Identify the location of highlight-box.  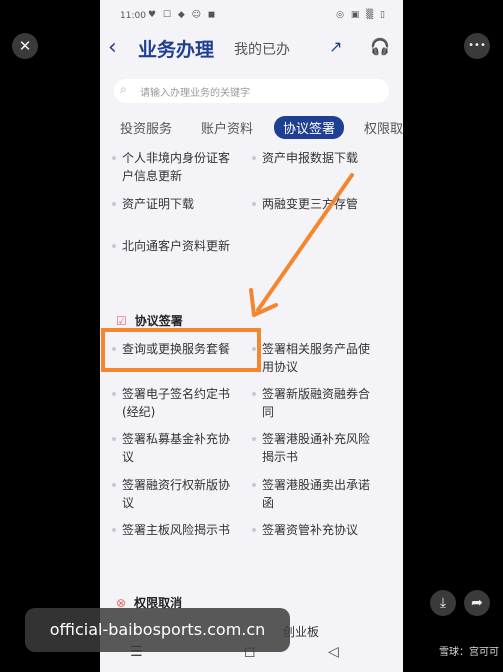
(181, 350).